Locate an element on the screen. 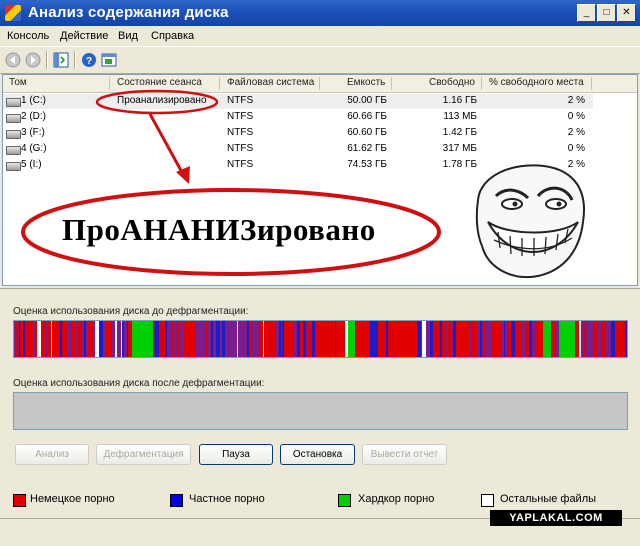 The image size is (640, 546). menu-view: Вид is located at coordinates (128, 36).